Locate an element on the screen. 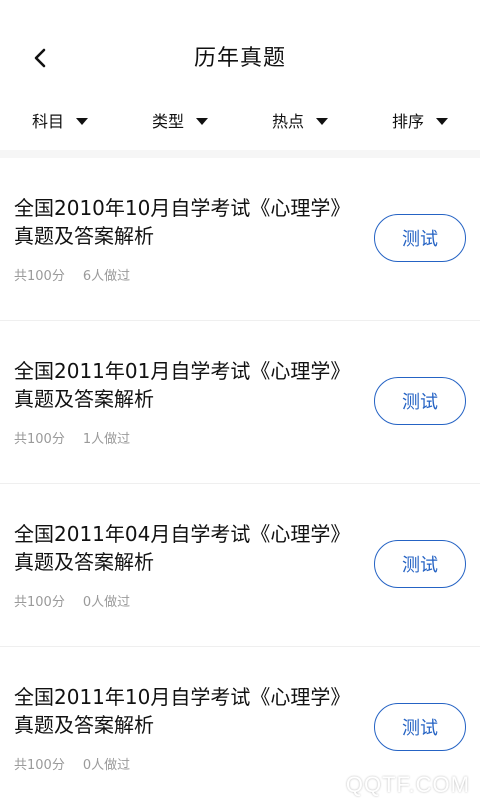 The height and width of the screenshot is (800, 480). filter-hot: 热点 is located at coordinates (300, 120).